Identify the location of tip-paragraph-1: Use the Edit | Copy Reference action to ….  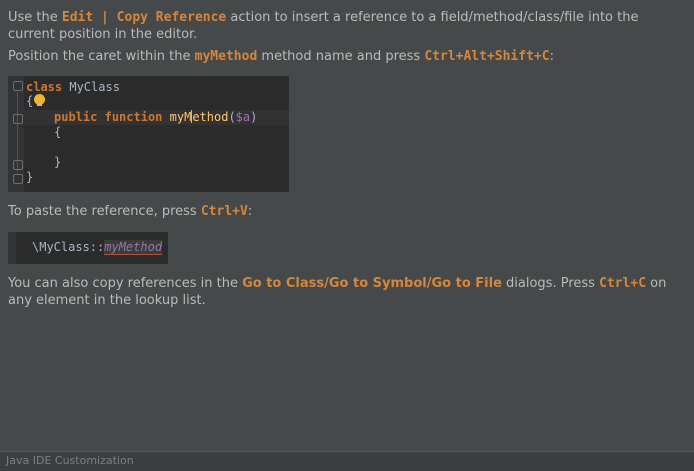
(323, 26).